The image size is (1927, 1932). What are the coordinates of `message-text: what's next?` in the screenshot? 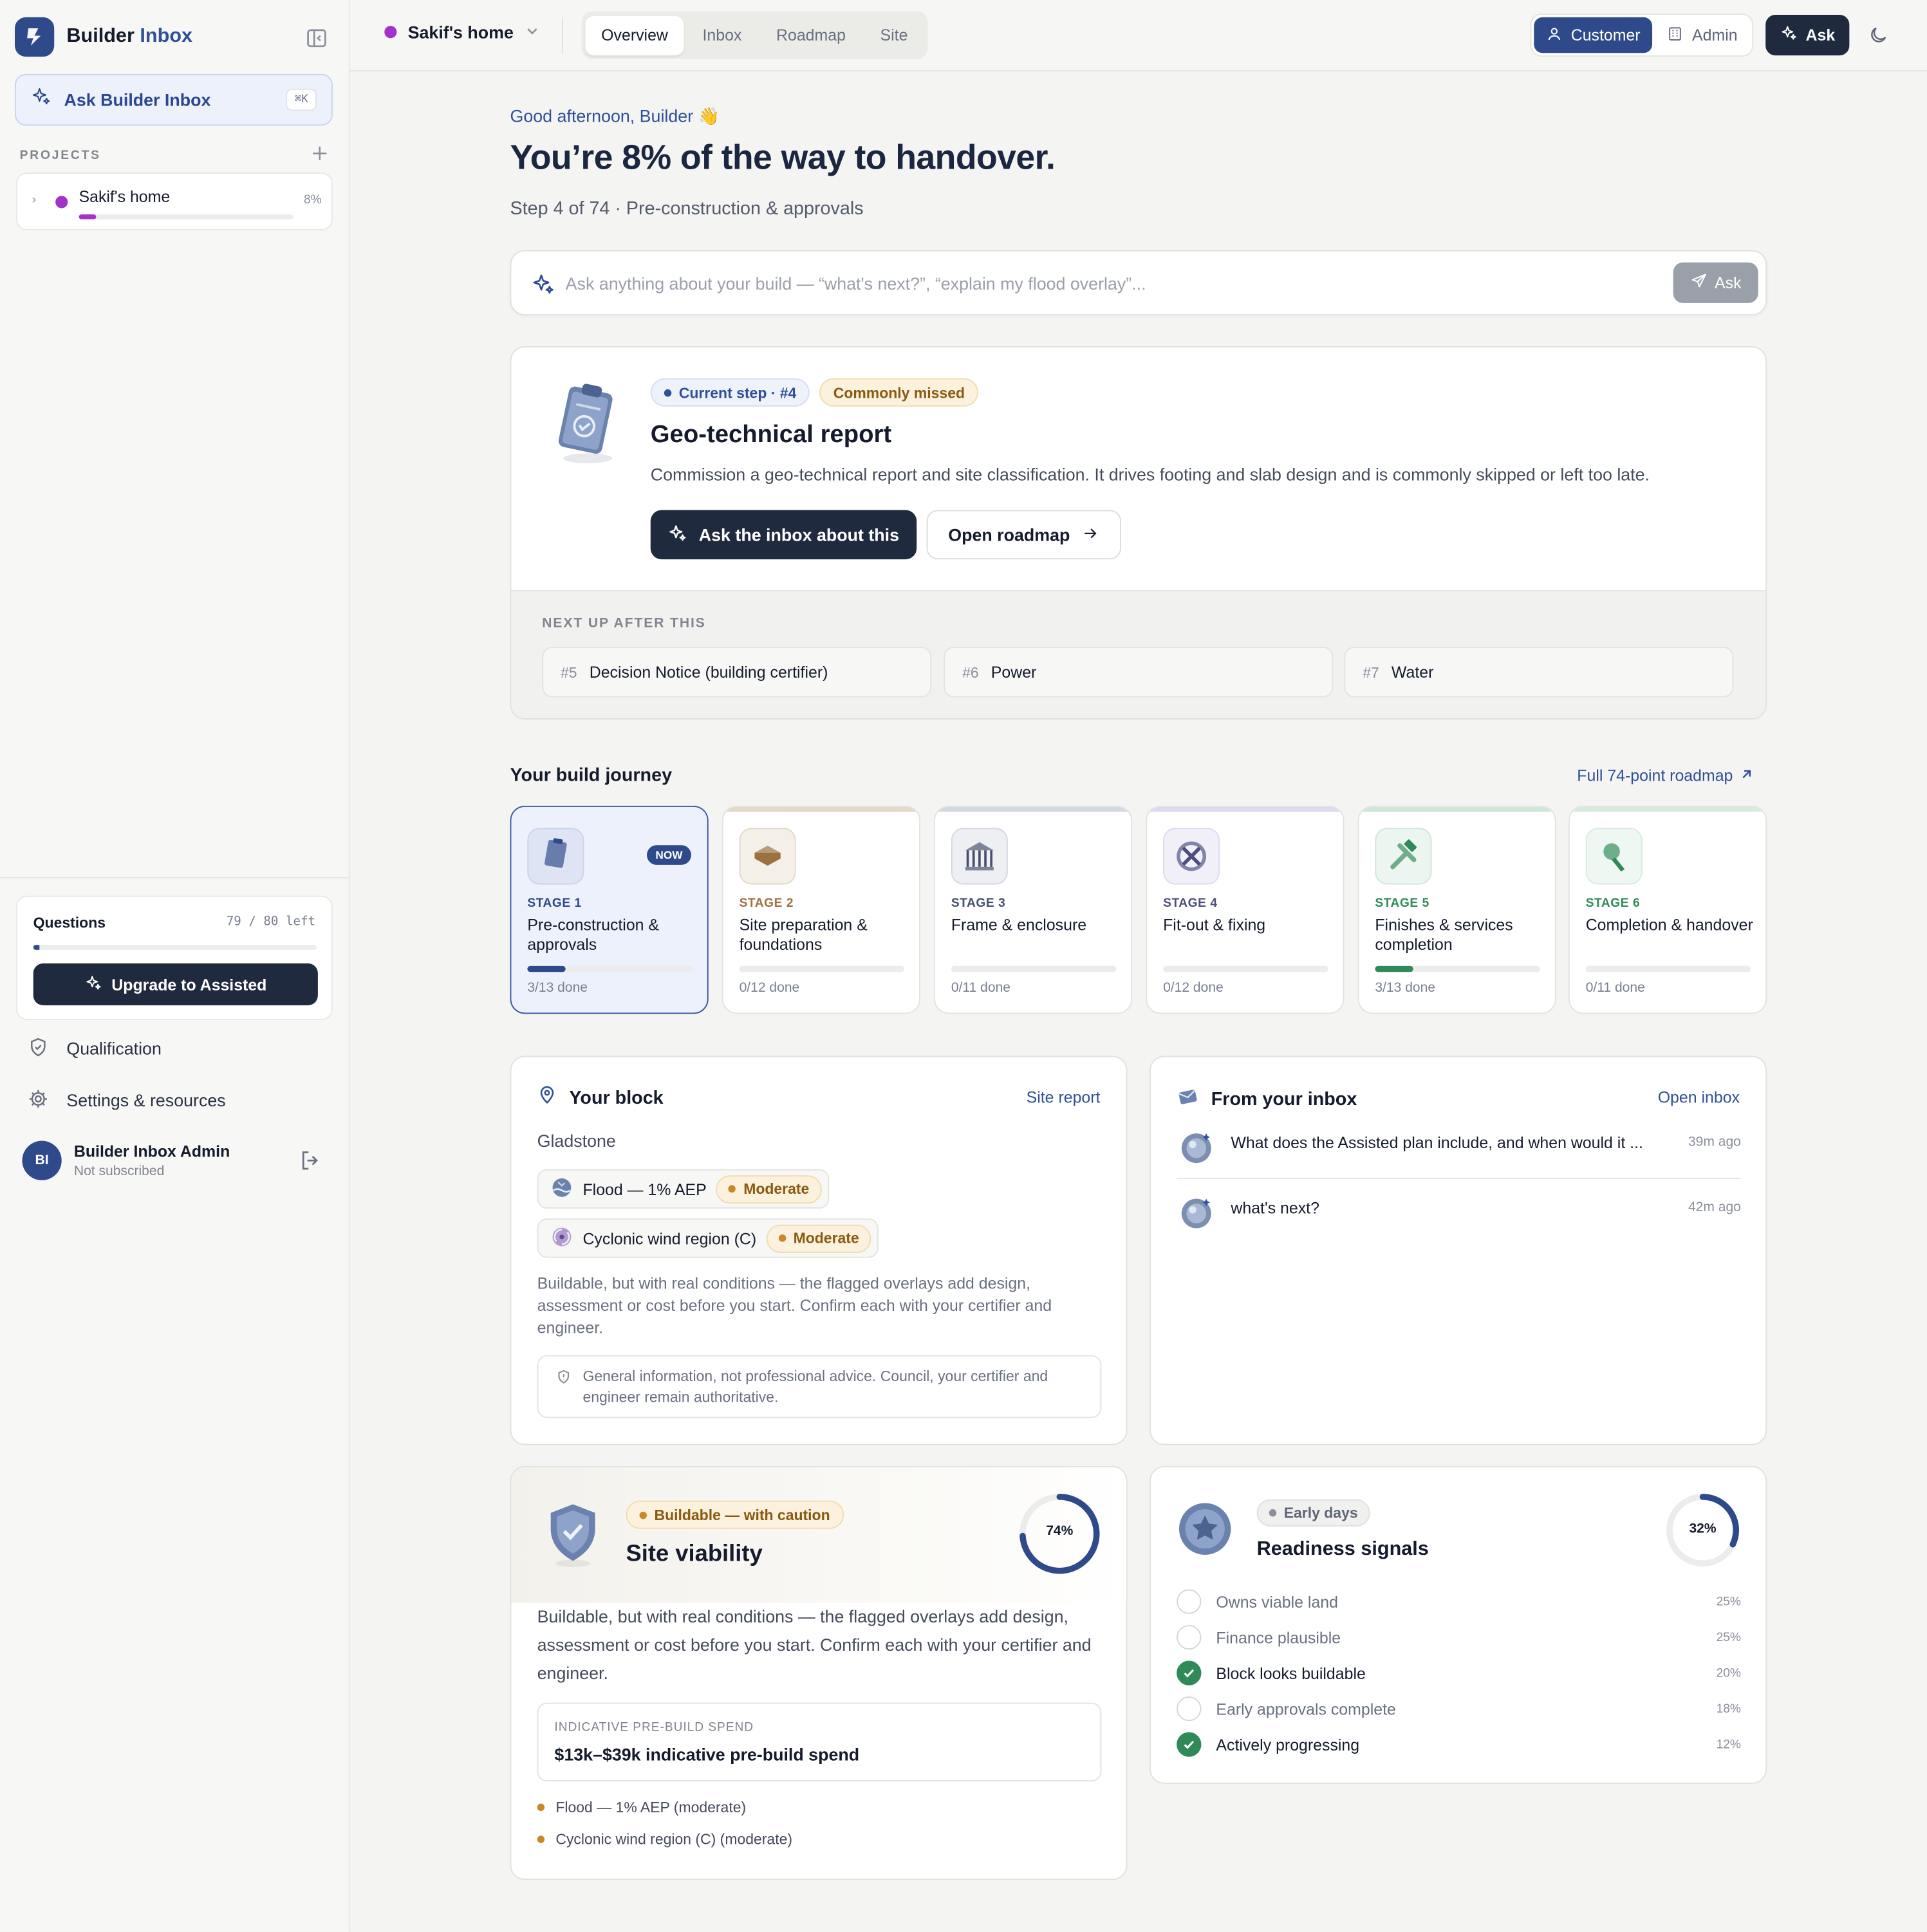 It's located at (1275, 1208).